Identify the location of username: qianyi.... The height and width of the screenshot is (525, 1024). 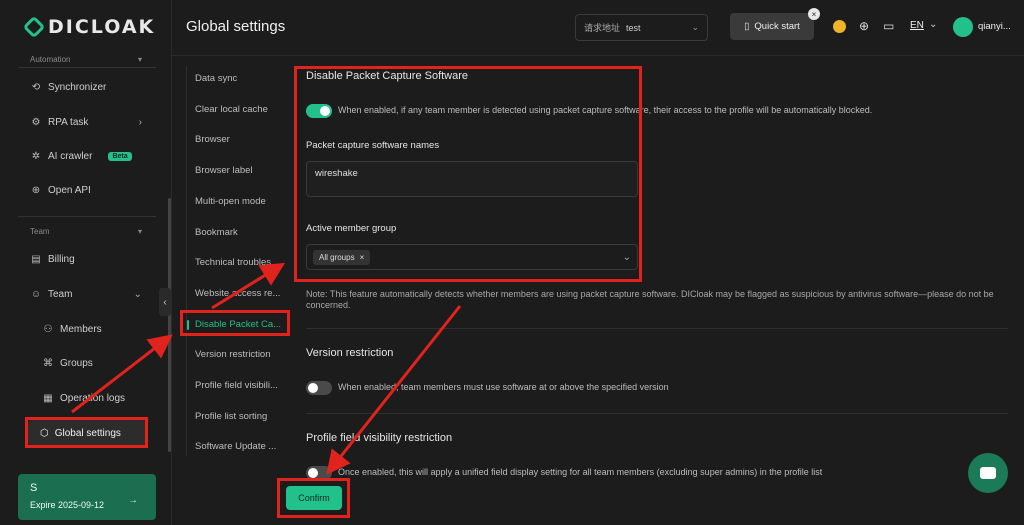
(994, 26).